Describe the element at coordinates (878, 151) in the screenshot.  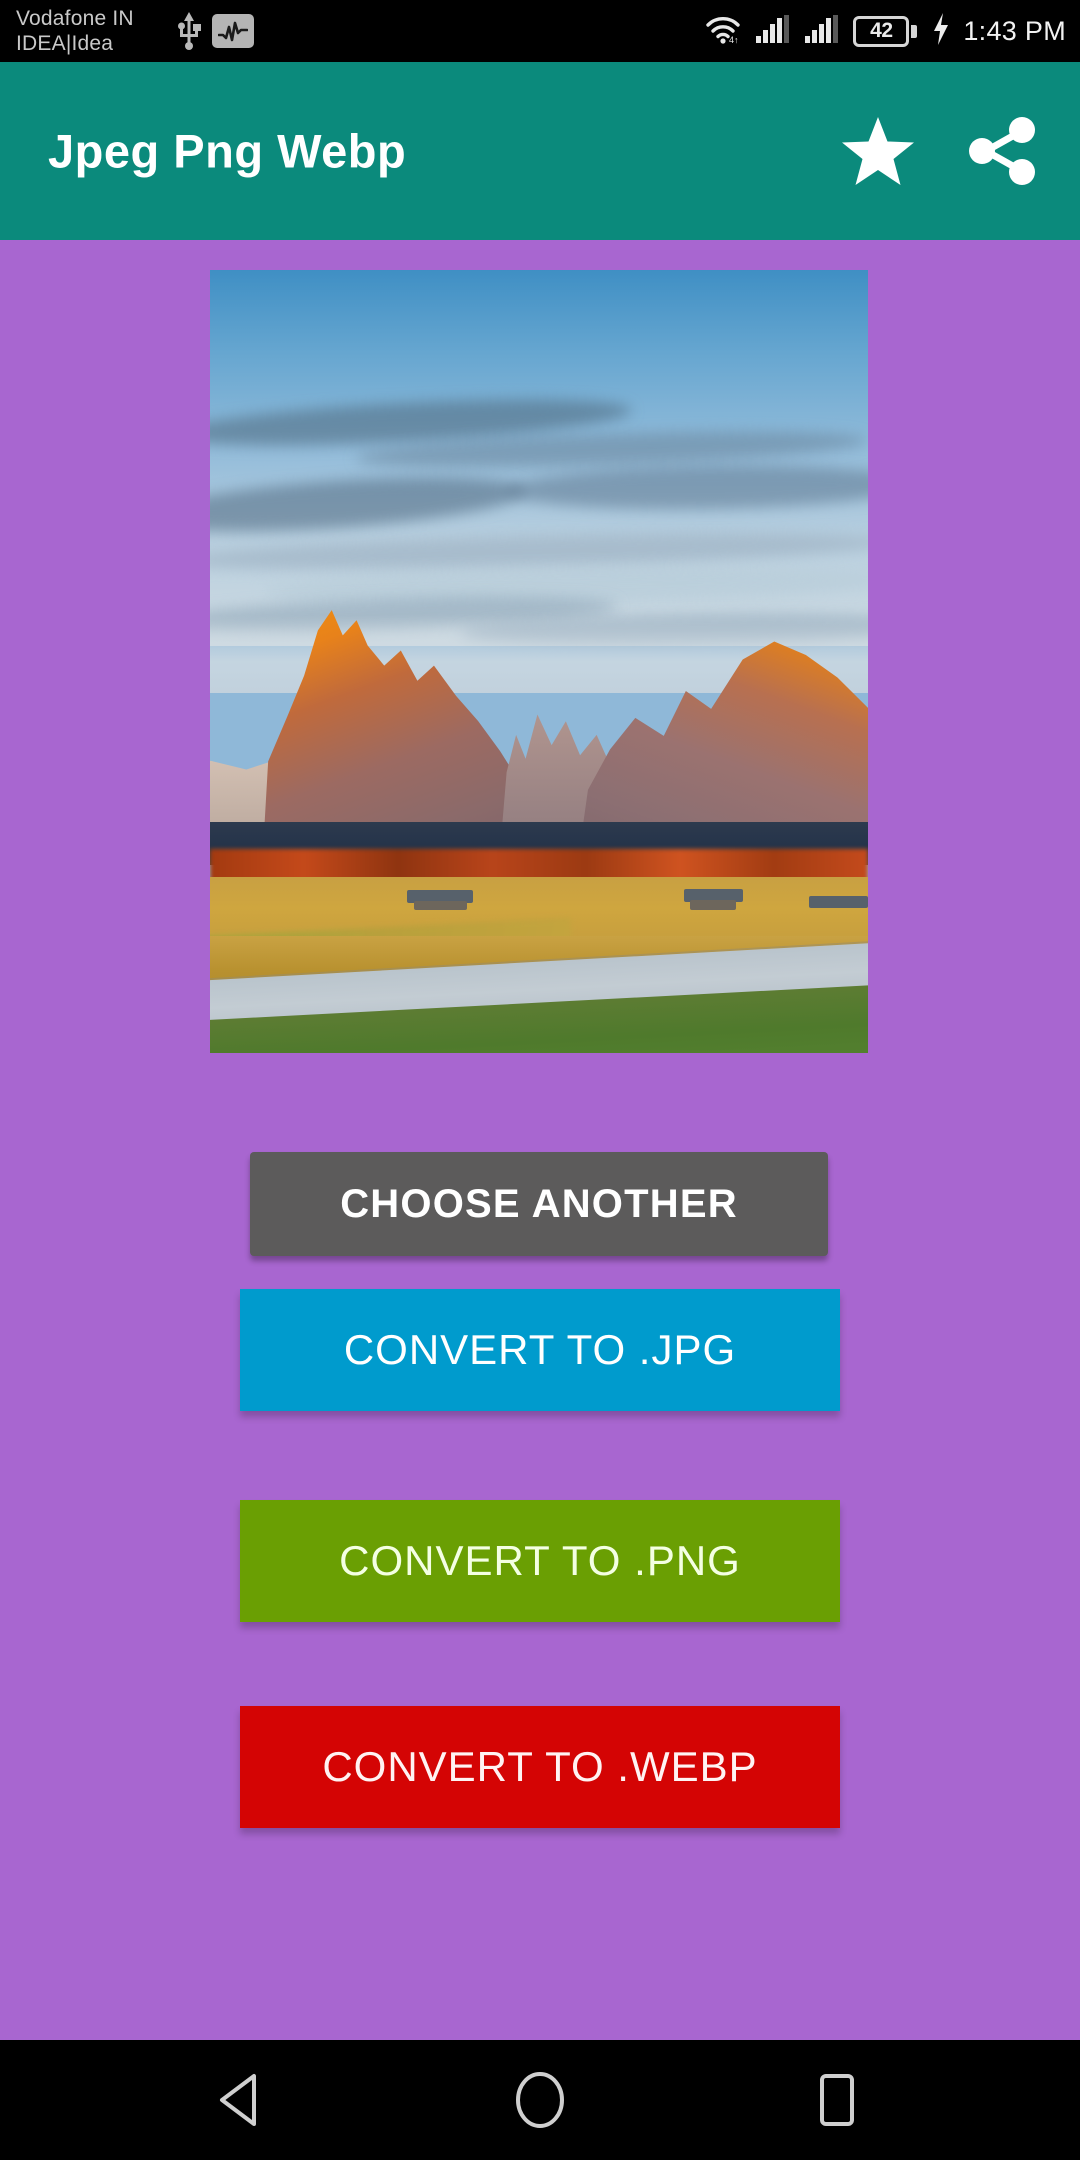
I see `star-icon` at that location.